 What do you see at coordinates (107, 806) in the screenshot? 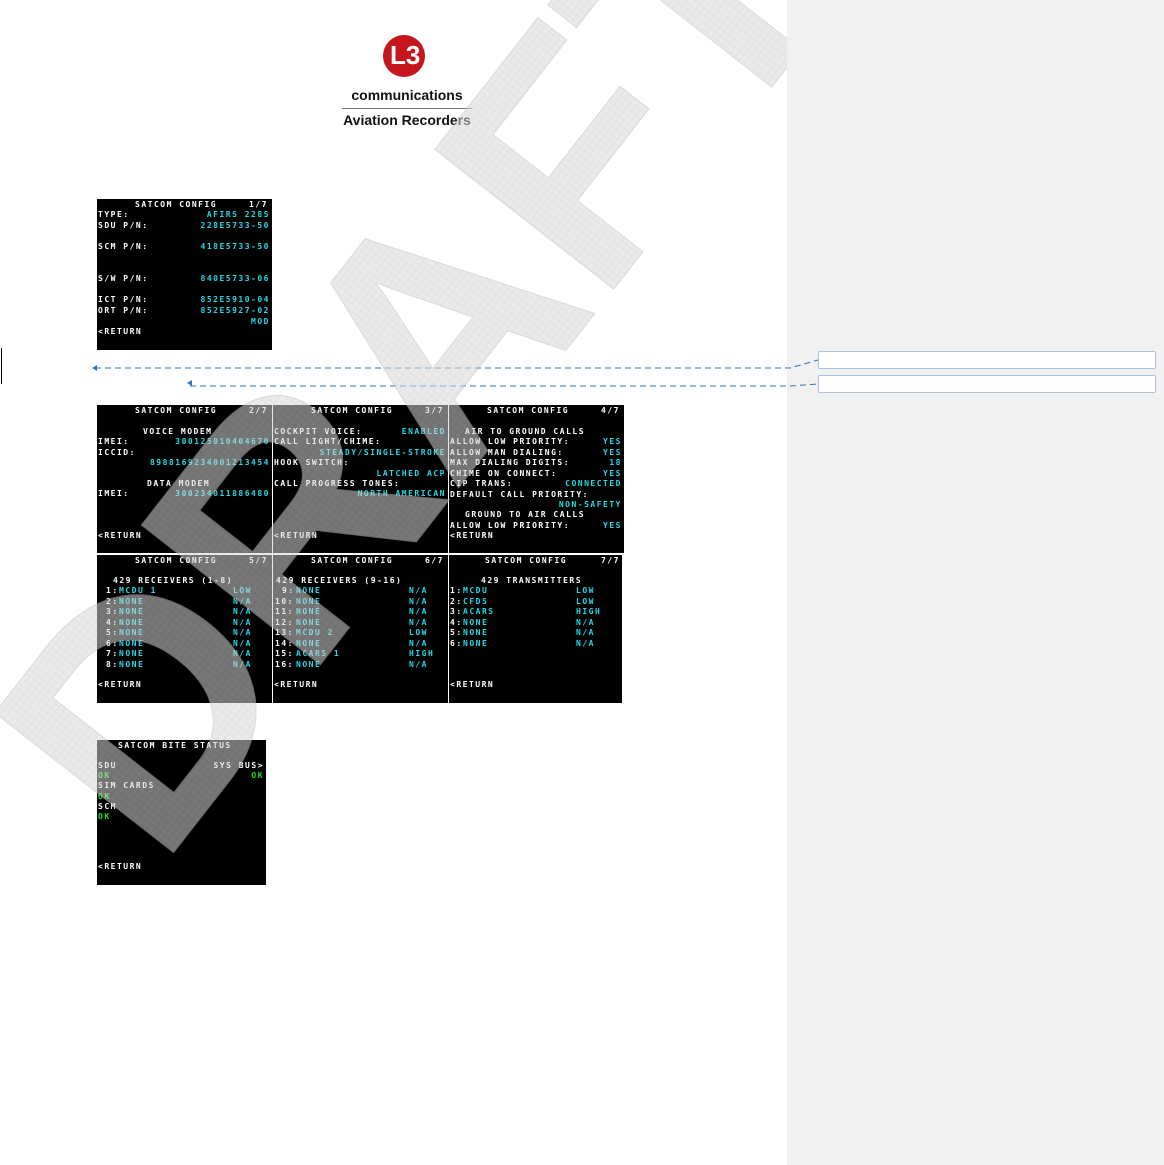
I see `scm-label: SCM` at bounding box center [107, 806].